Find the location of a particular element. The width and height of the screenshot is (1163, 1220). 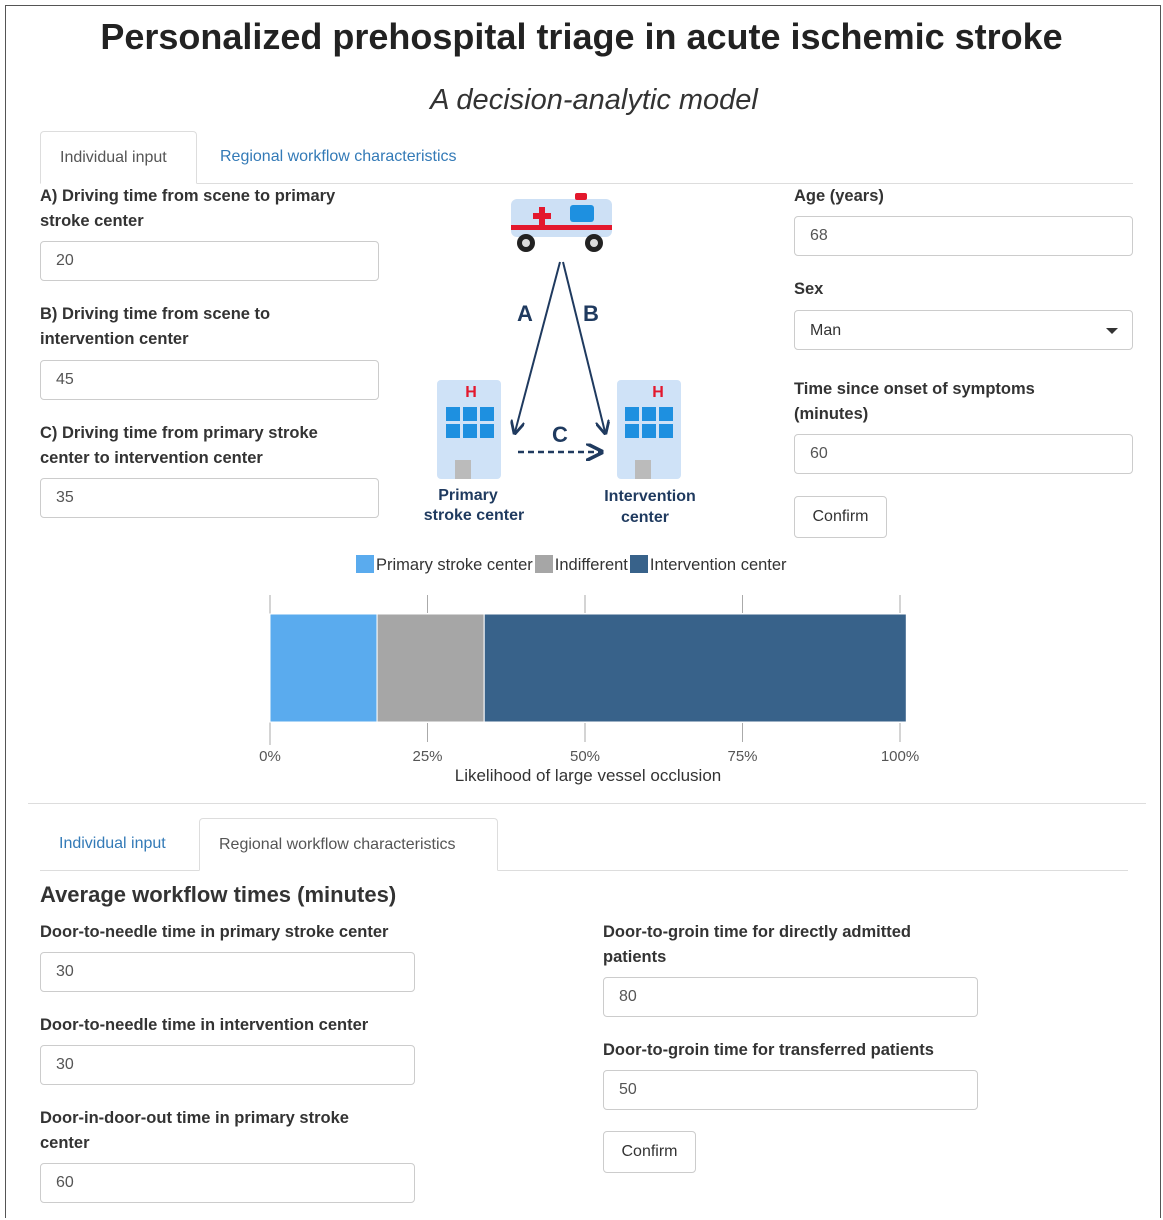

label-sex: Sex is located at coordinates (809, 289).